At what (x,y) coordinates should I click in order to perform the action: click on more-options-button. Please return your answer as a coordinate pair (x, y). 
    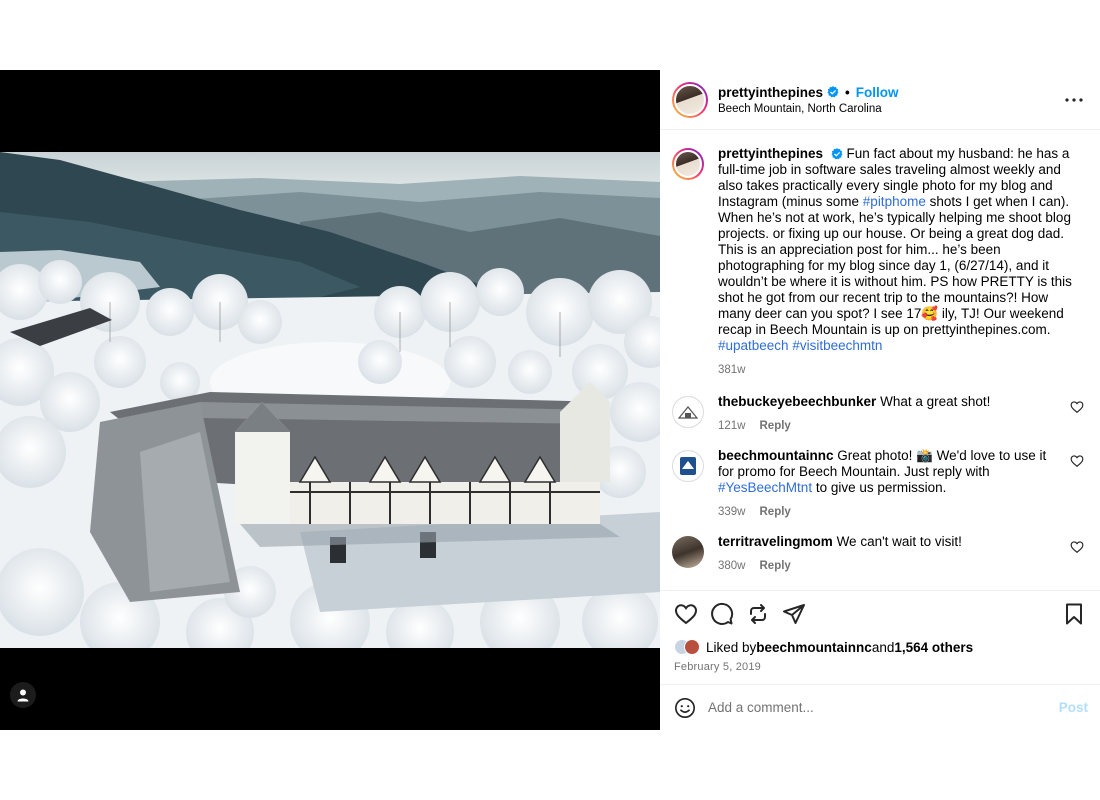
    Looking at the image, I should click on (1074, 100).